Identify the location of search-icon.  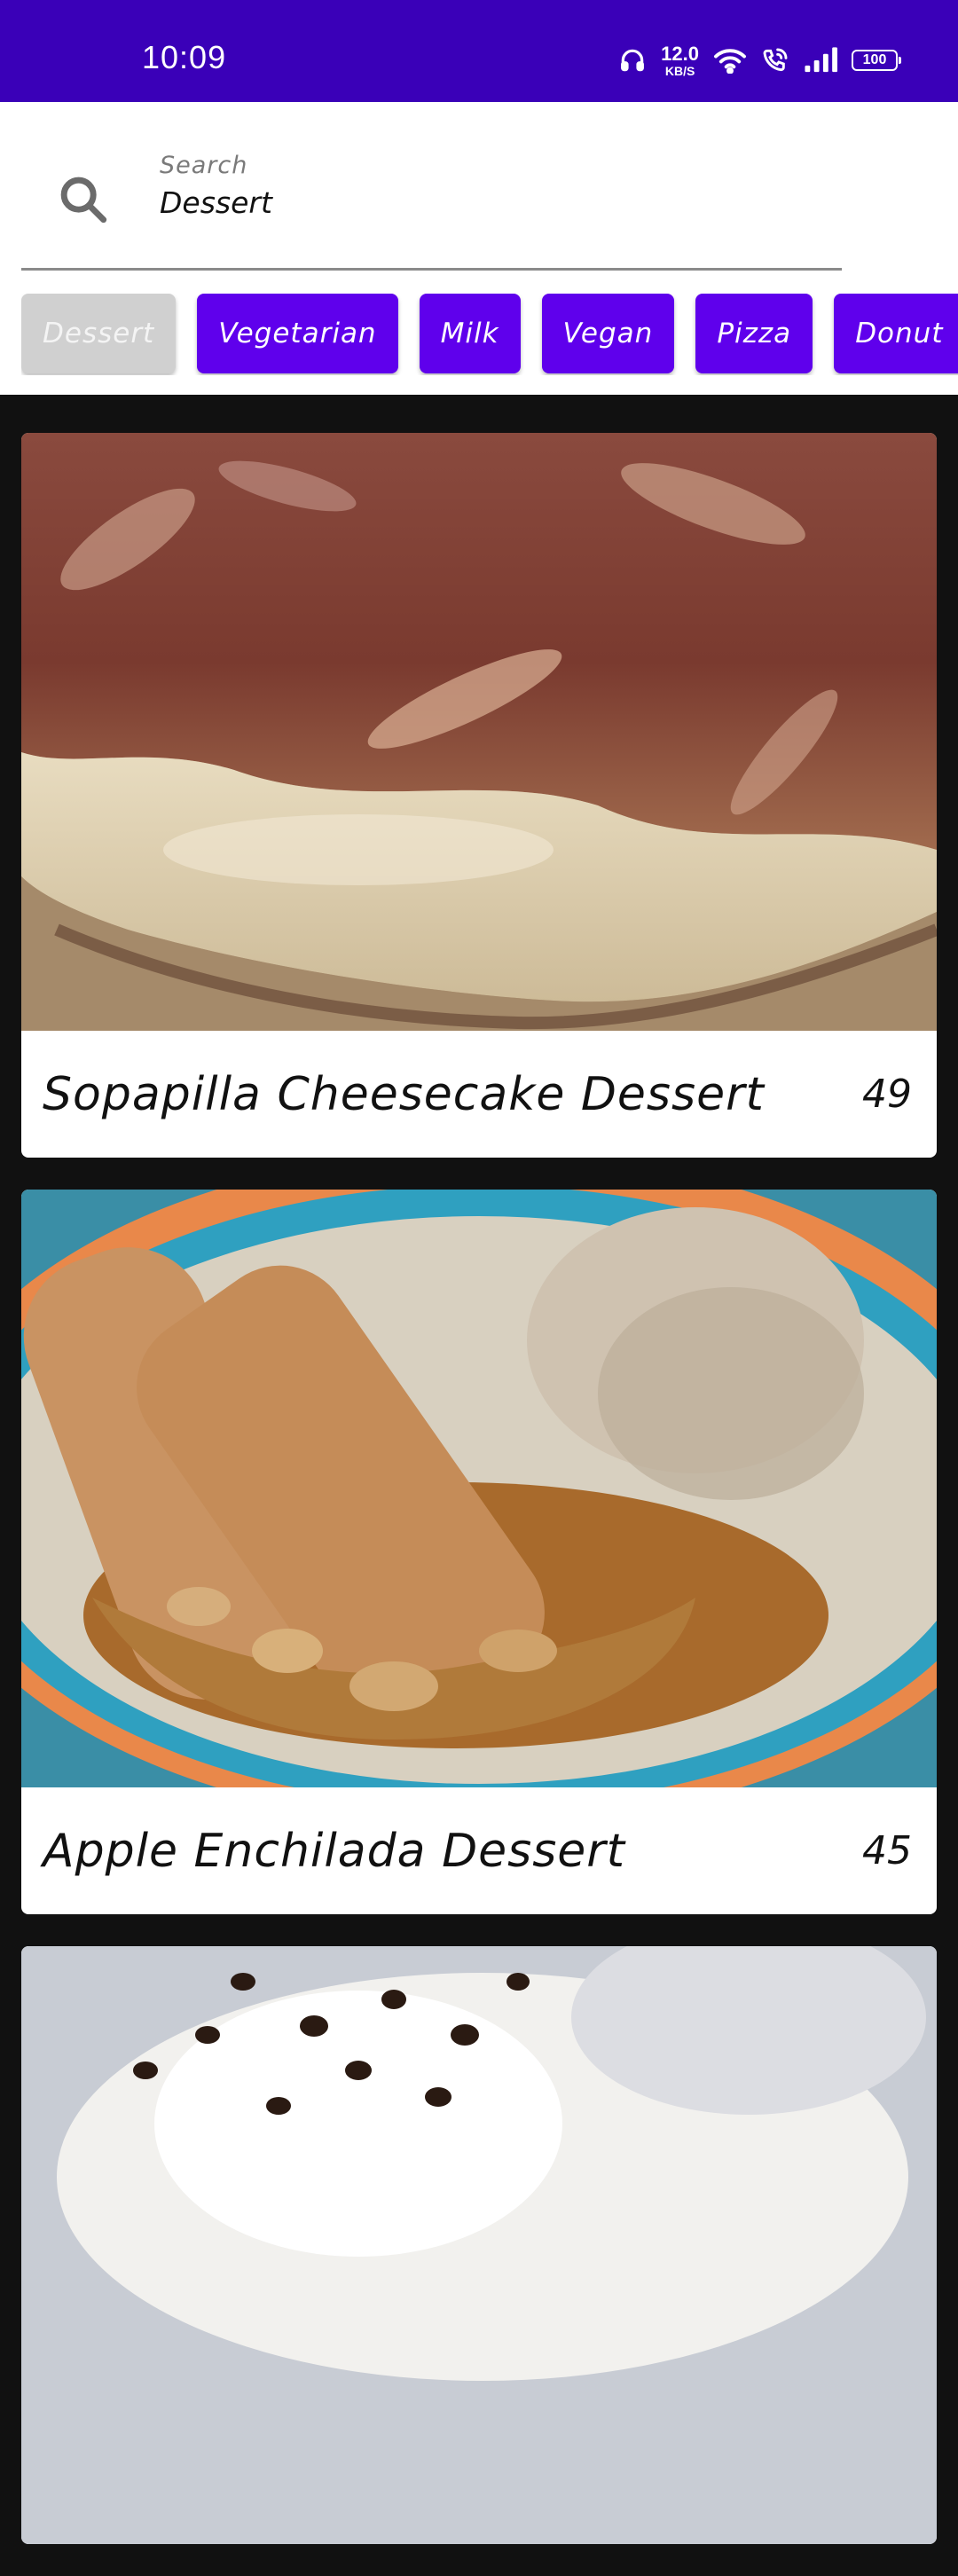
(84, 199).